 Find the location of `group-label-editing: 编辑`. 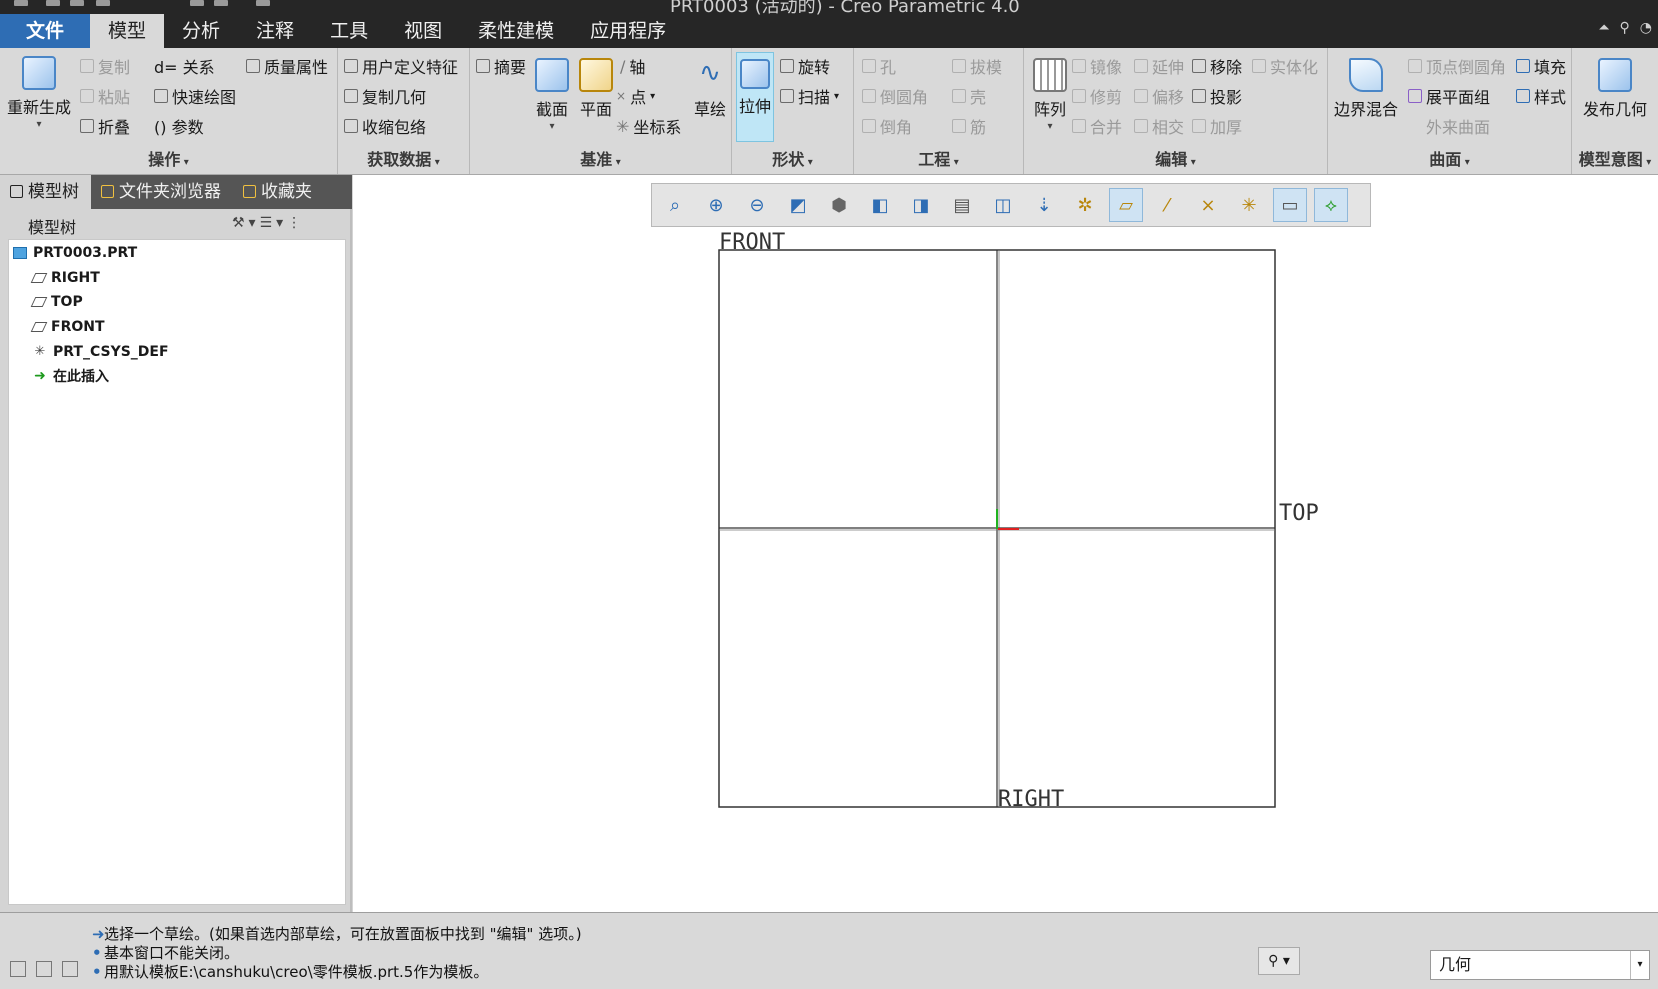

group-label-editing: 编辑 is located at coordinates (1175, 158).